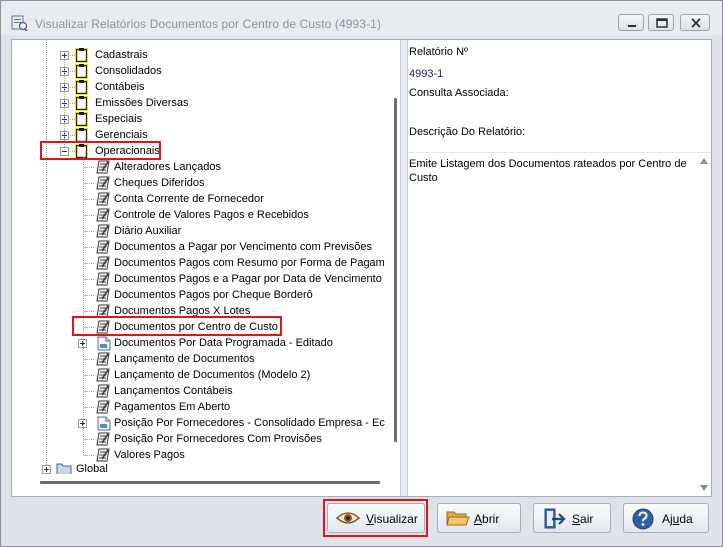 This screenshot has width=723, height=547. I want to click on help-button-label-end: da, so click(686, 519).